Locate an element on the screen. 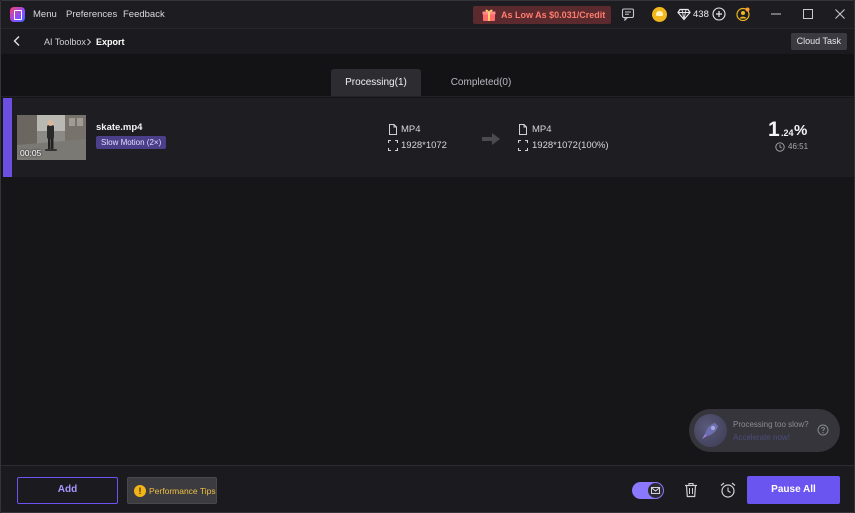 The width and height of the screenshot is (855, 513). trash-icon is located at coordinates (691, 490).